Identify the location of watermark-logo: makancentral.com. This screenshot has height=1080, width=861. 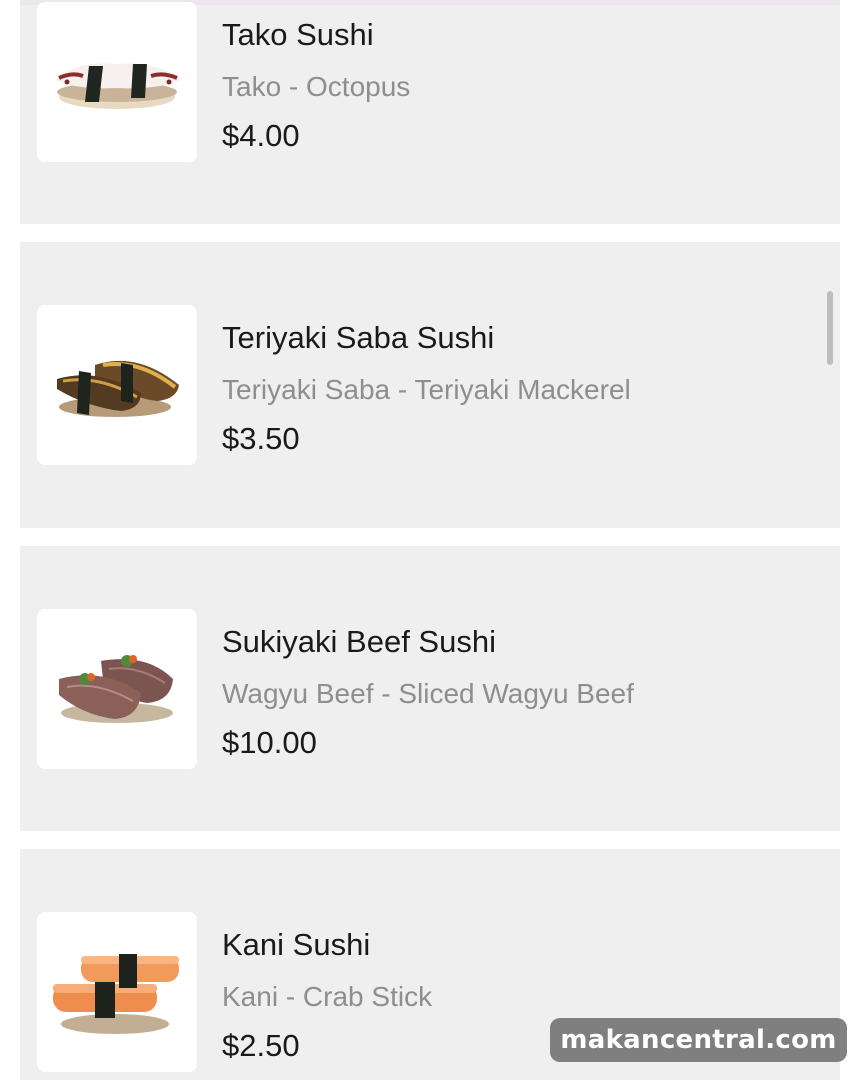
(698, 1040).